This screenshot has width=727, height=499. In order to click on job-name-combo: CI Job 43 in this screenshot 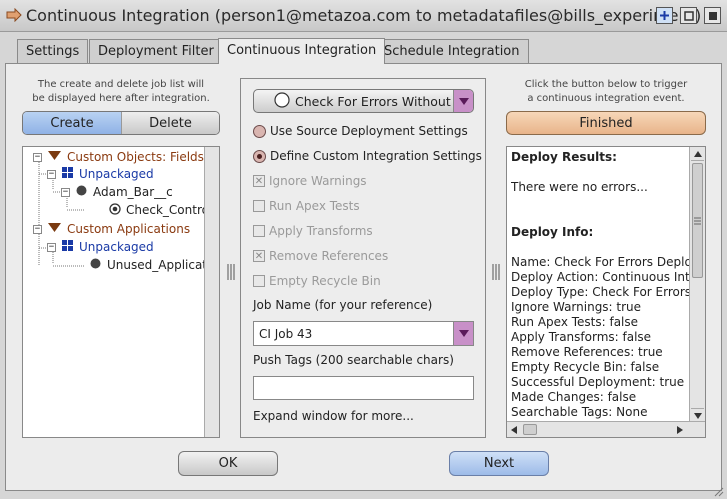, I will do `click(363, 333)`.